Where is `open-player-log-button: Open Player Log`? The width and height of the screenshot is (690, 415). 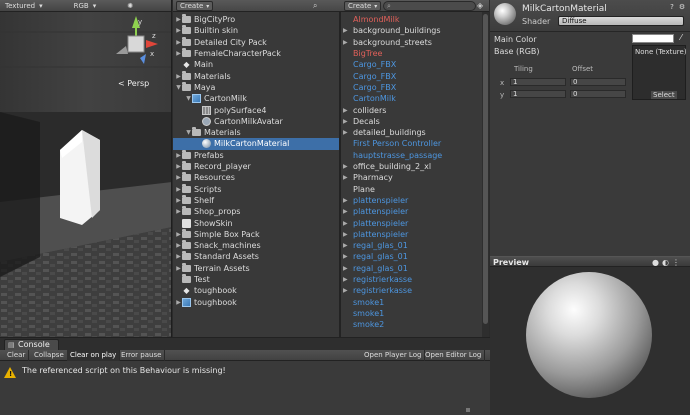 open-player-log-button: Open Player Log is located at coordinates (393, 355).